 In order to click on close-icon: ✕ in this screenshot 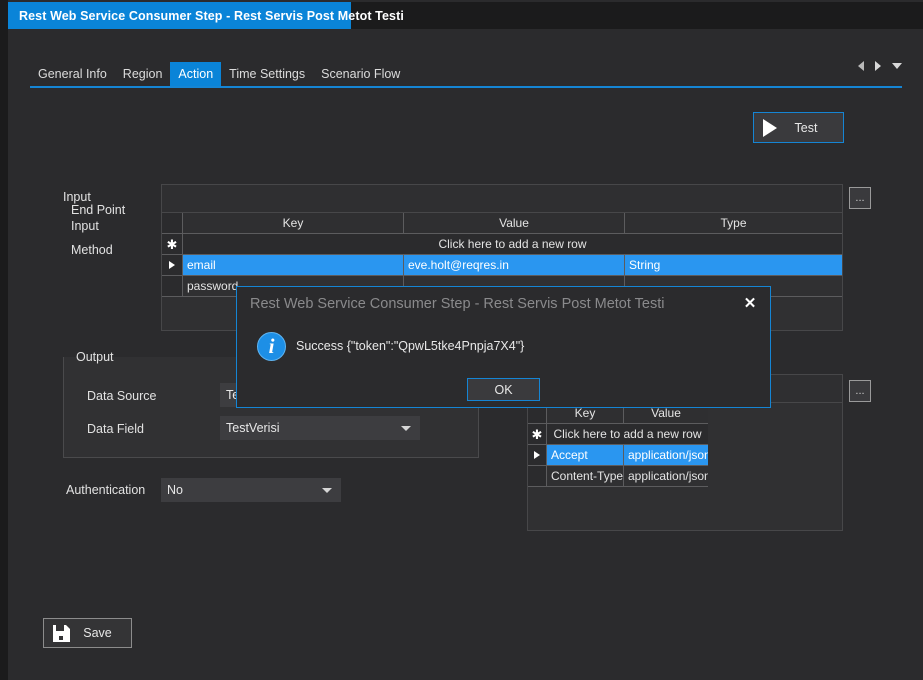, I will do `click(750, 303)`.